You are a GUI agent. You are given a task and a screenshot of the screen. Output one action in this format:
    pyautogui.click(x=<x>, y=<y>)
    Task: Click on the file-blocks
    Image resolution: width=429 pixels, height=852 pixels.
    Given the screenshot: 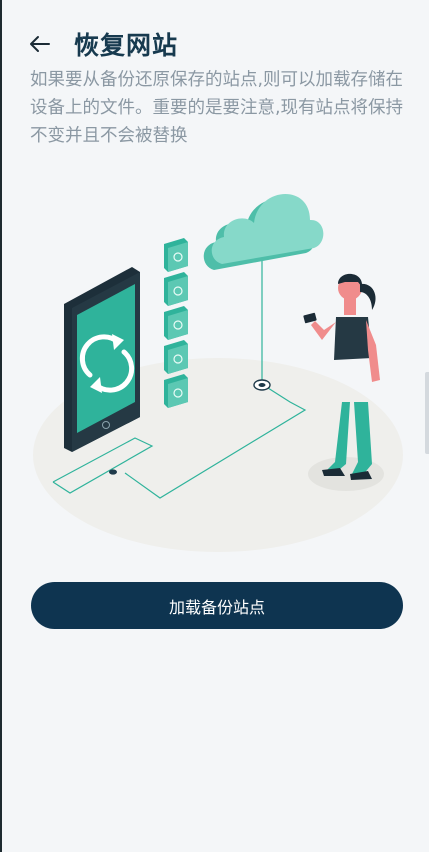 What is the action you would take?
    pyautogui.click(x=176, y=323)
    